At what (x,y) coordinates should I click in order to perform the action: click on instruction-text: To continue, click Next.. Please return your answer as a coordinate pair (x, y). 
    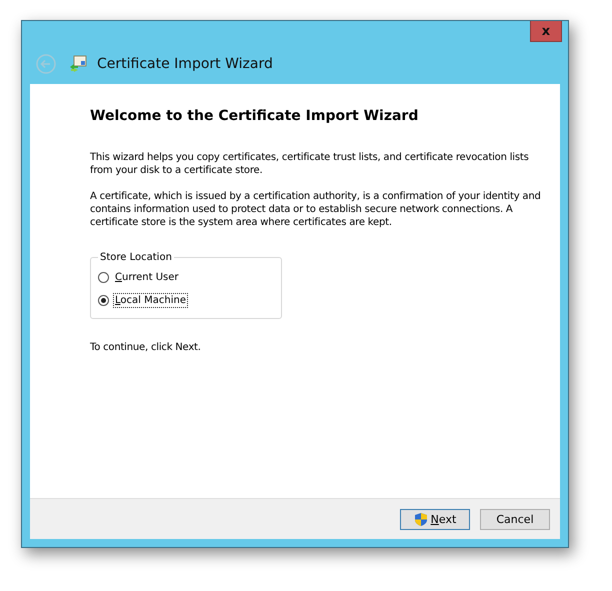
    Looking at the image, I should click on (146, 347).